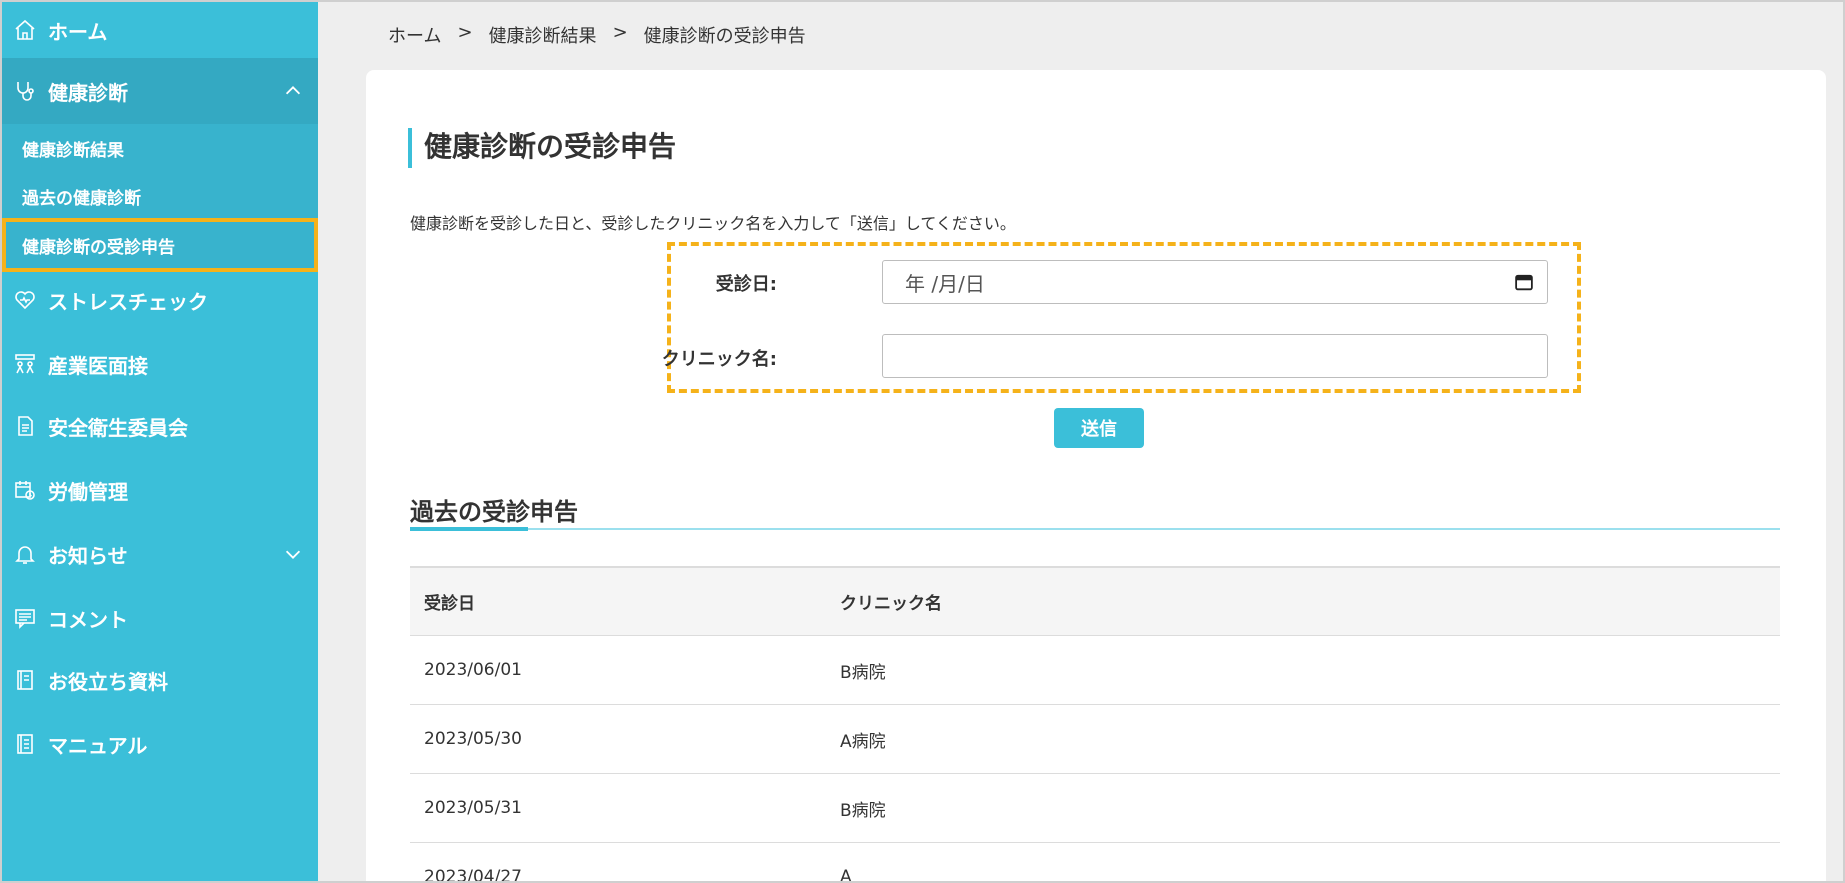 This screenshot has height=883, width=1845. Describe the element at coordinates (160, 744) in the screenshot. I see `sidebar-item-manual: マニュアル` at that location.